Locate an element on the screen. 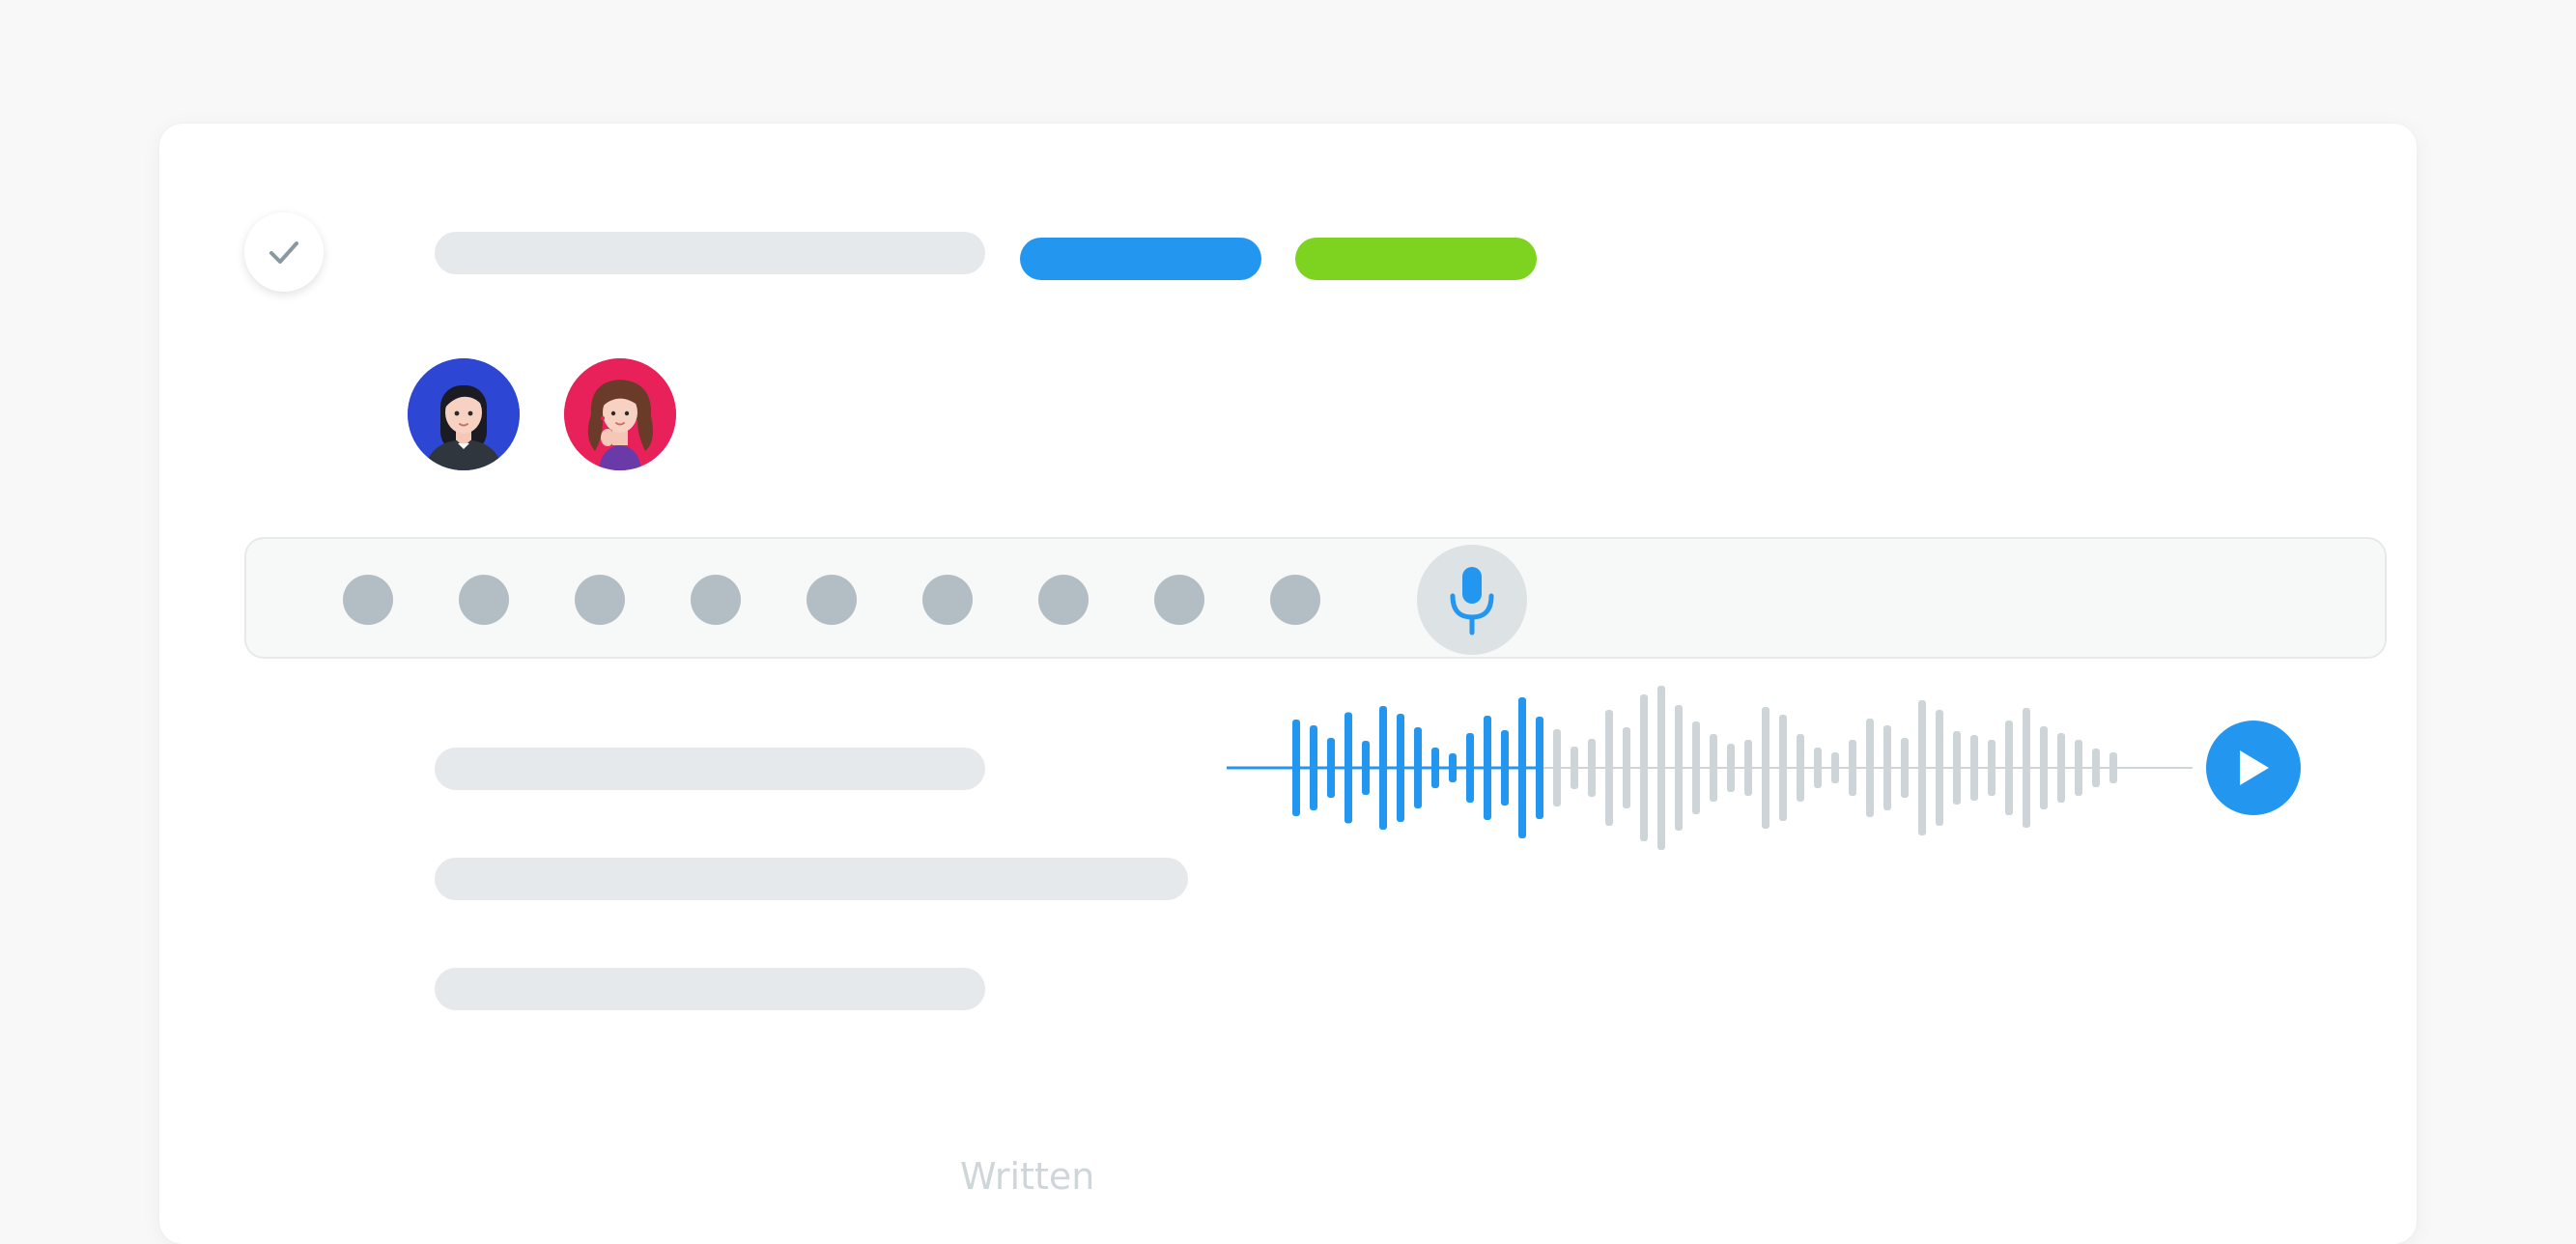 This screenshot has height=1244, width=2576. tag-green is located at coordinates (1416, 259).